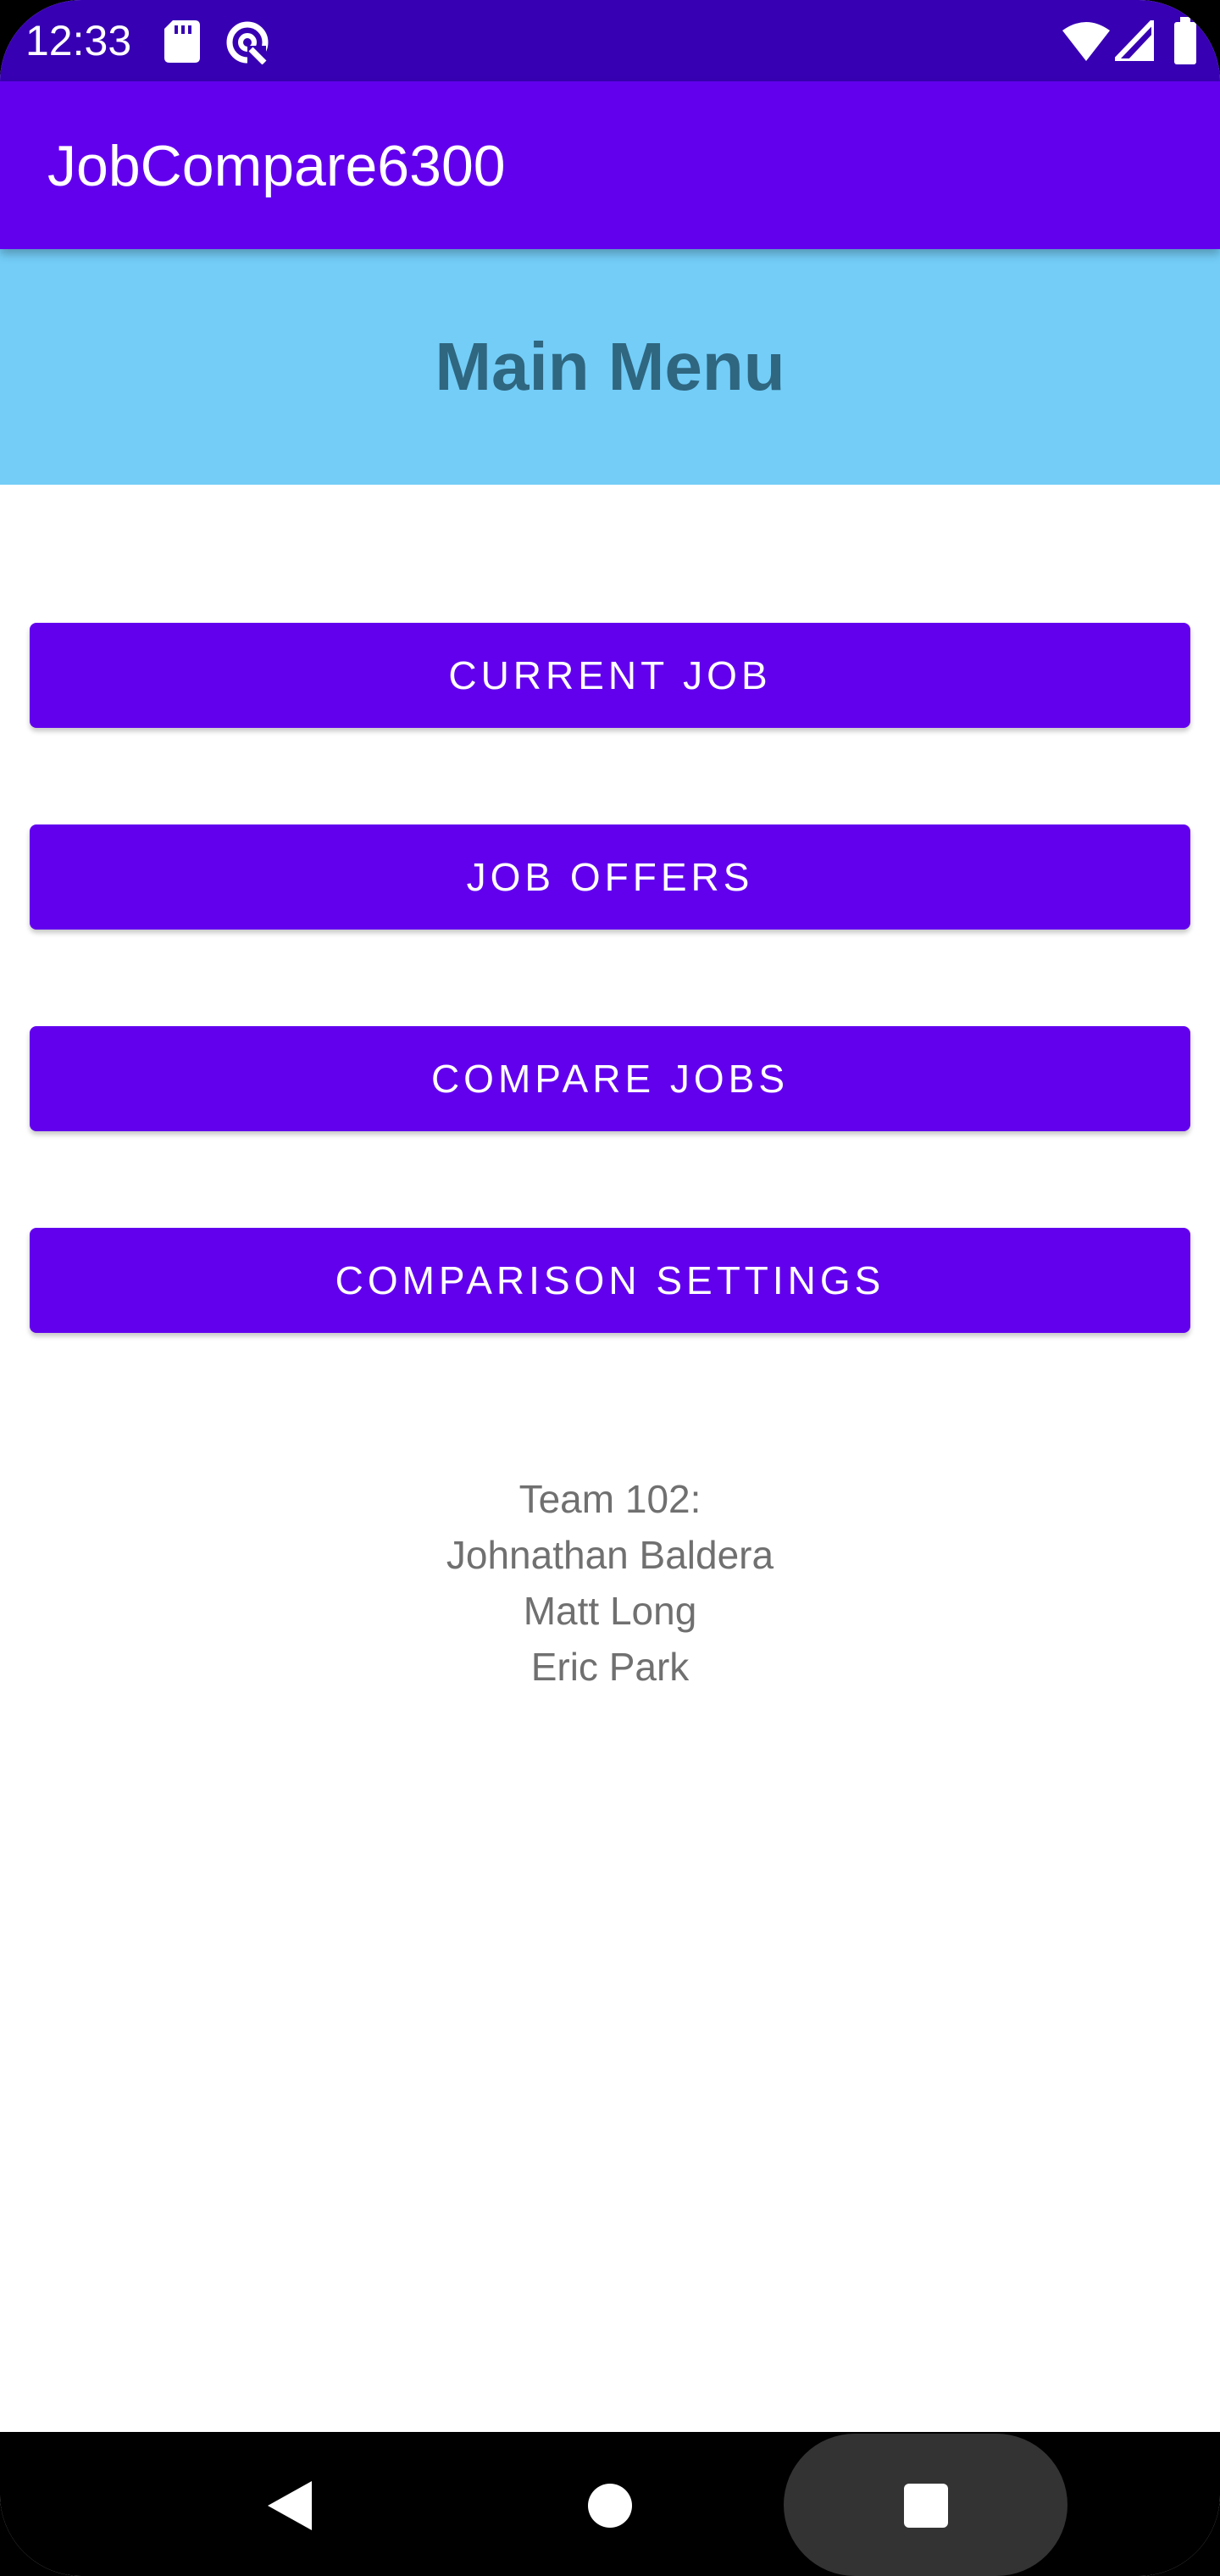 Image resolution: width=1220 pixels, height=2576 pixels. I want to click on wifi-icon, so click(1086, 41).